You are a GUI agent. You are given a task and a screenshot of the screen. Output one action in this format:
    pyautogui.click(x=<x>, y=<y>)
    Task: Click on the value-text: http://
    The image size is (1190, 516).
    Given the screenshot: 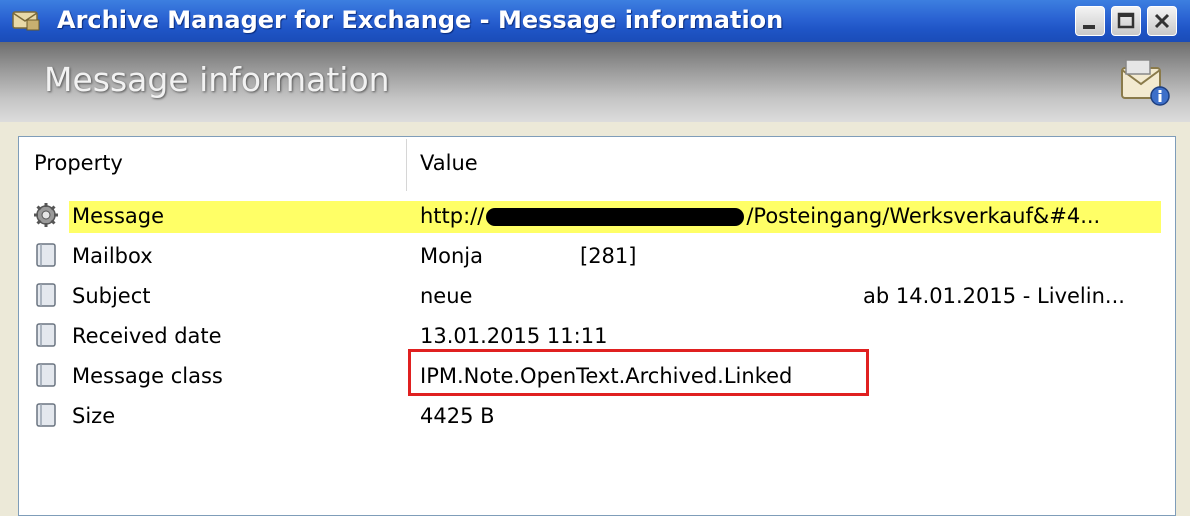 What is the action you would take?
    pyautogui.click(x=452, y=216)
    